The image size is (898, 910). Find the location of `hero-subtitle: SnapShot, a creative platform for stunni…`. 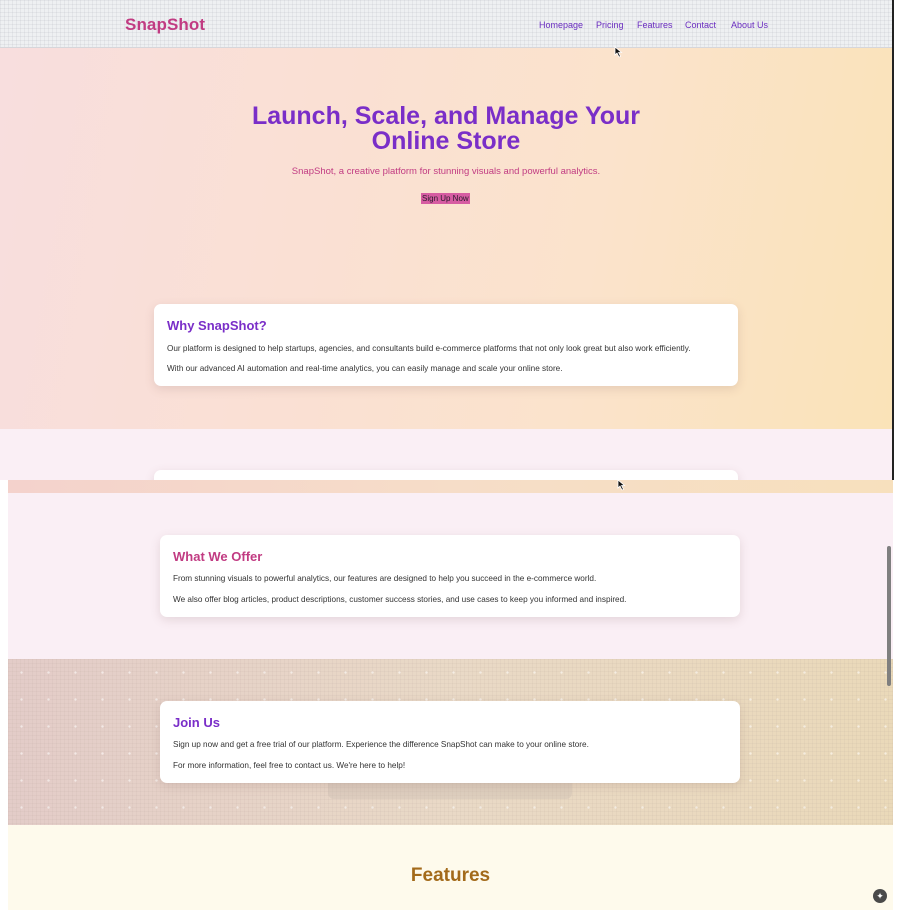

hero-subtitle: SnapShot, a creative platform for stunni… is located at coordinates (446, 171).